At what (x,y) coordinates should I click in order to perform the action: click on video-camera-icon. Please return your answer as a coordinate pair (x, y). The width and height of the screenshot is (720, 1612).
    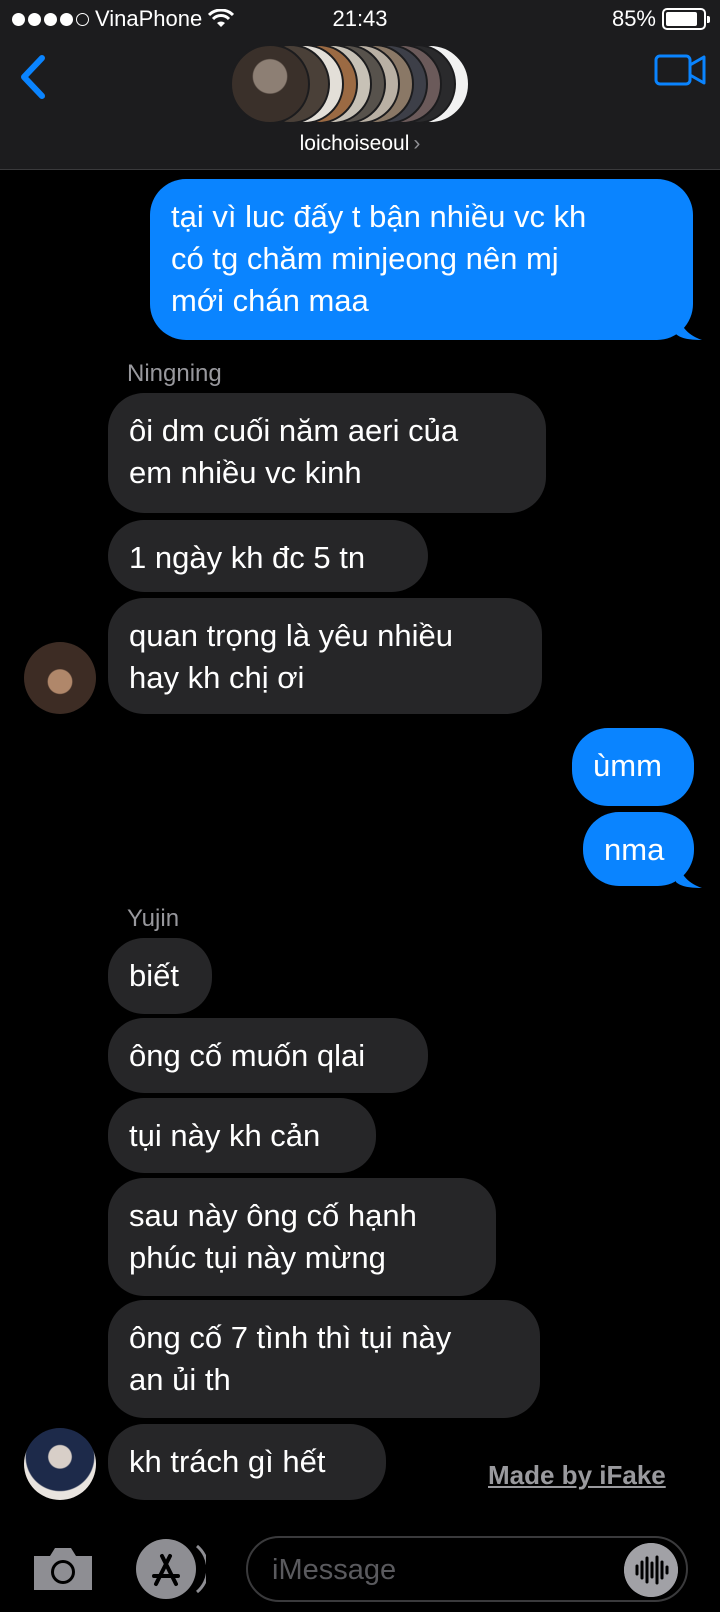
    Looking at the image, I should click on (680, 70).